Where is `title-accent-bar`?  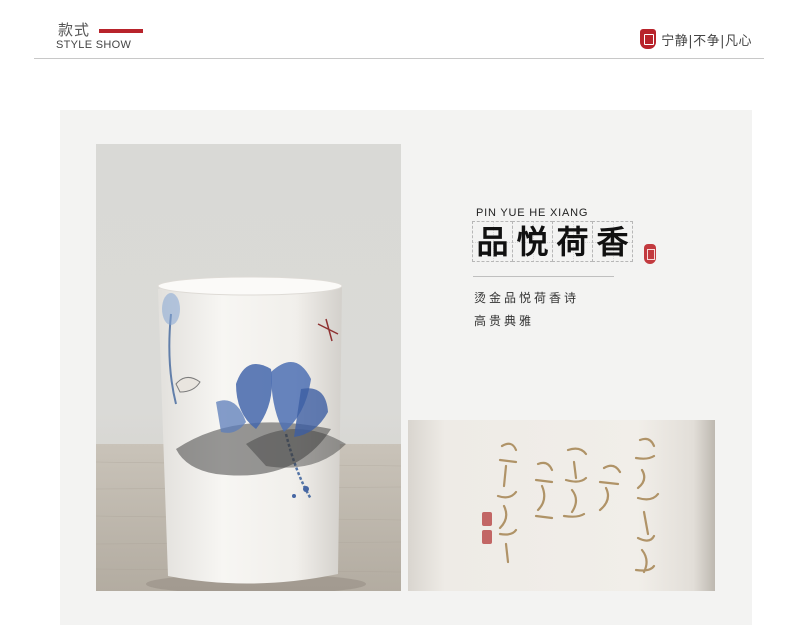
title-accent-bar is located at coordinates (121, 31).